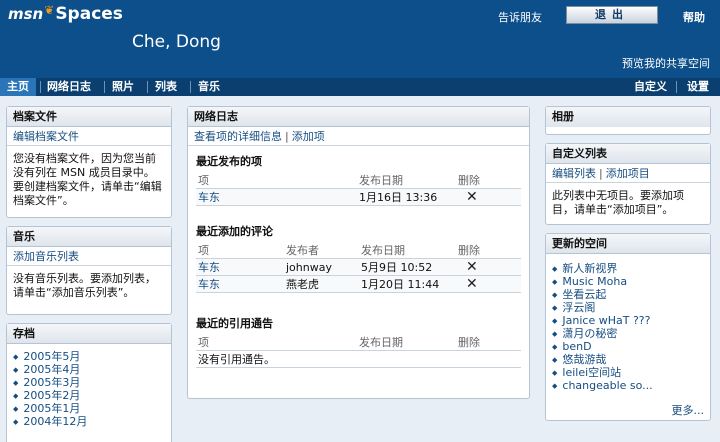 This screenshot has height=442, width=720. What do you see at coordinates (628, 117) in the screenshot?
I see `album-title: 相册` at bounding box center [628, 117].